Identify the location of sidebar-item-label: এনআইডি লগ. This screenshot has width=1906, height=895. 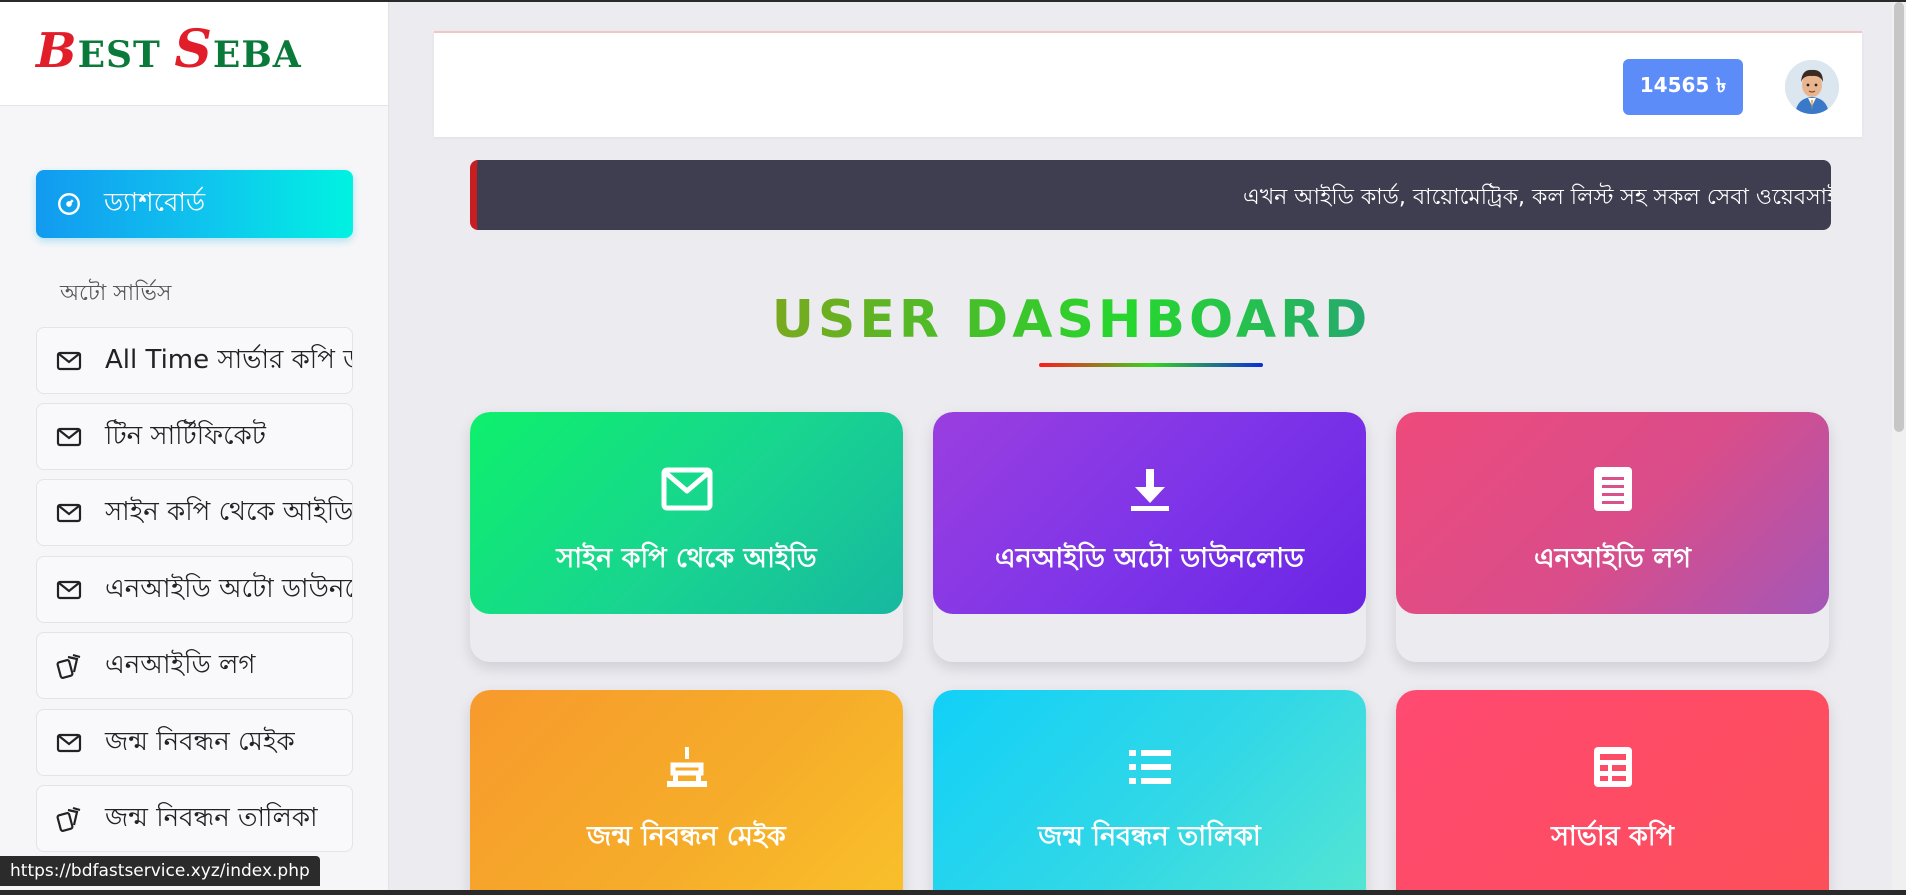
(180, 664).